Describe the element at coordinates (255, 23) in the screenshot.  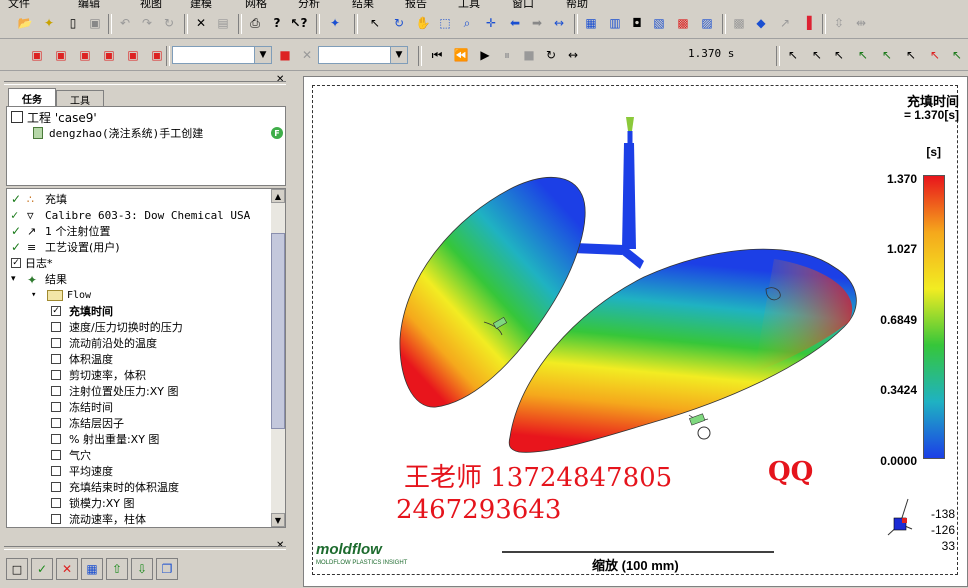
I see `print-icon: ⎙` at that location.